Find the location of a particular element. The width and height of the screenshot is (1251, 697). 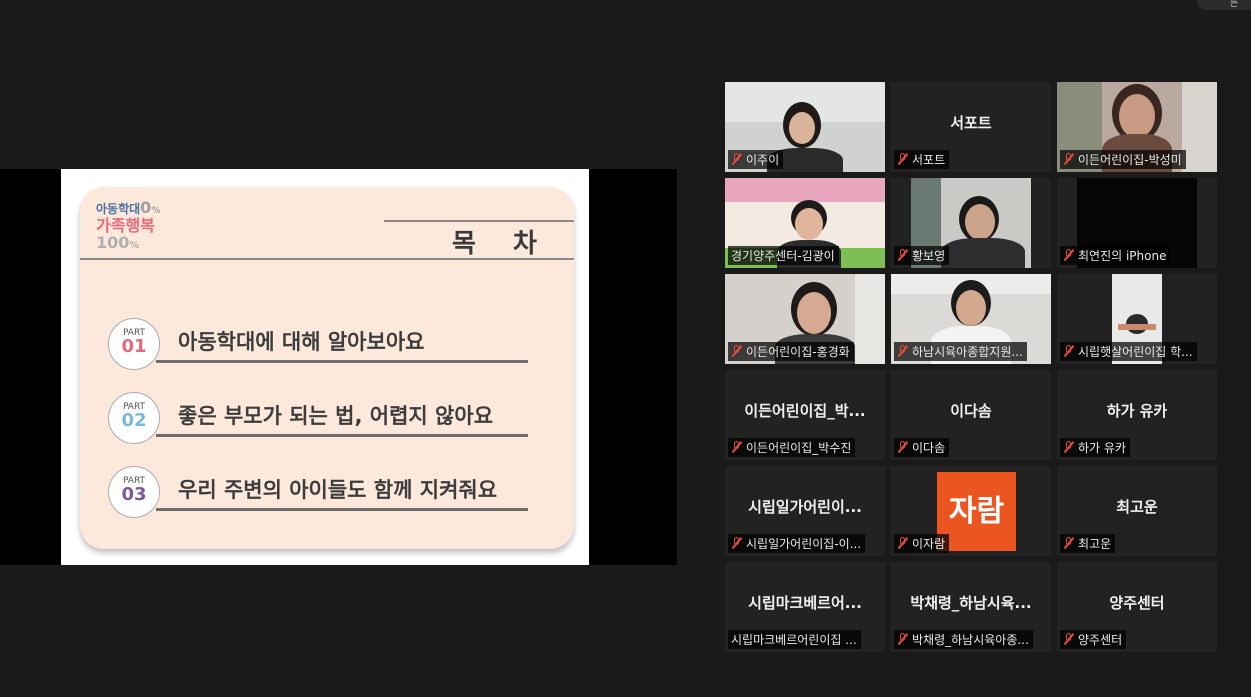

participant-tile: 이든어린이집-홍경화 is located at coordinates (805, 319).